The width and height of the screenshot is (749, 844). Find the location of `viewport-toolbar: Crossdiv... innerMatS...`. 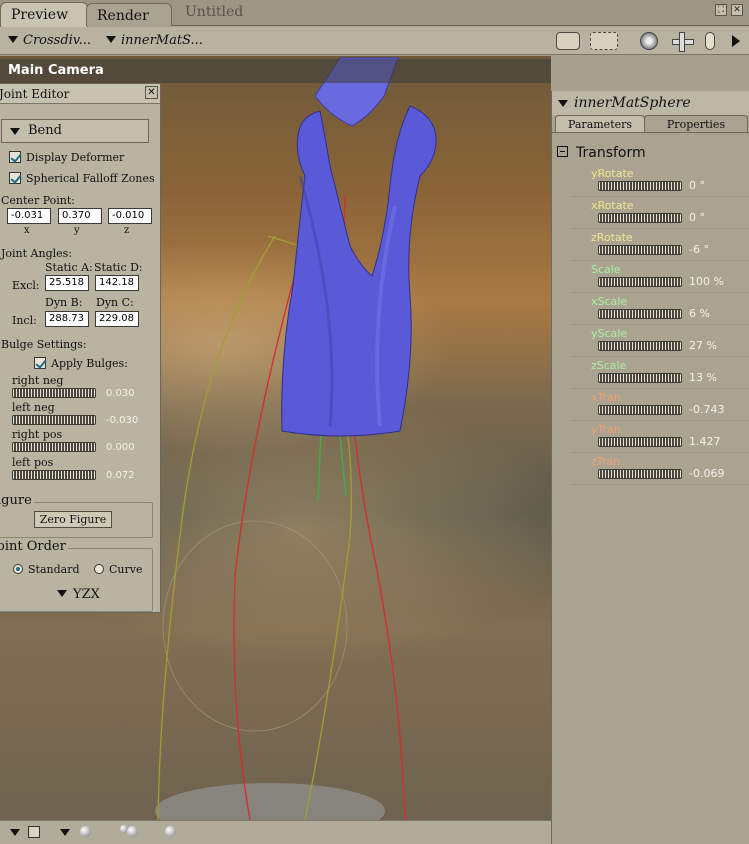

viewport-toolbar: Crossdiv... innerMatS... is located at coordinates (374, 41).